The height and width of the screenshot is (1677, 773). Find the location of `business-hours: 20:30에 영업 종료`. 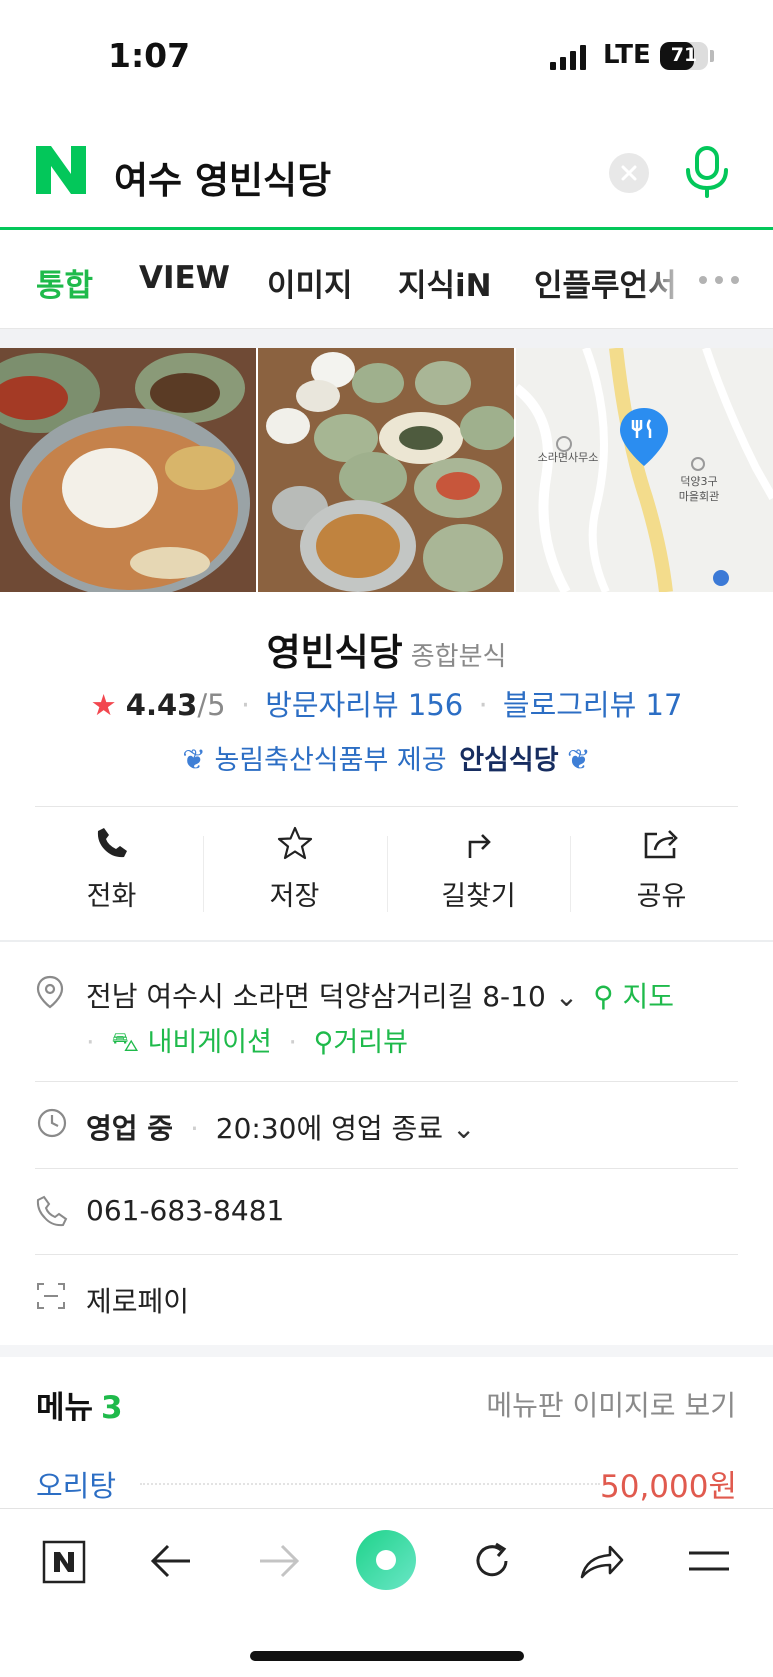

business-hours: 20:30에 영업 종료 is located at coordinates (329, 1128).